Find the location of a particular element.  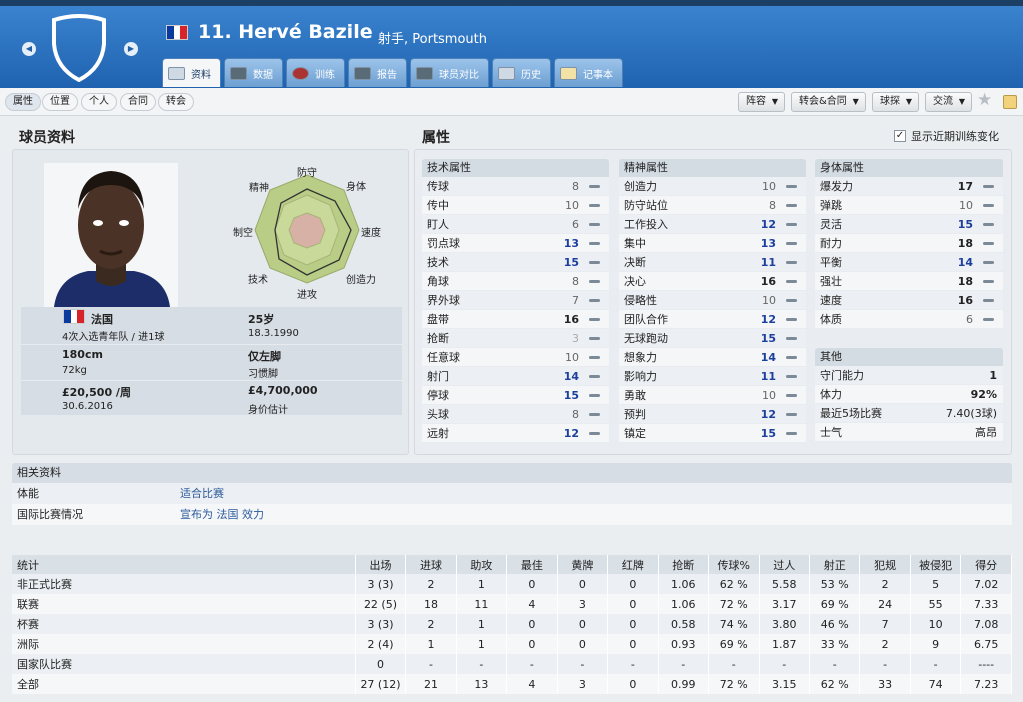

transfer-value-label: 身价估计 is located at coordinates (268, 410).